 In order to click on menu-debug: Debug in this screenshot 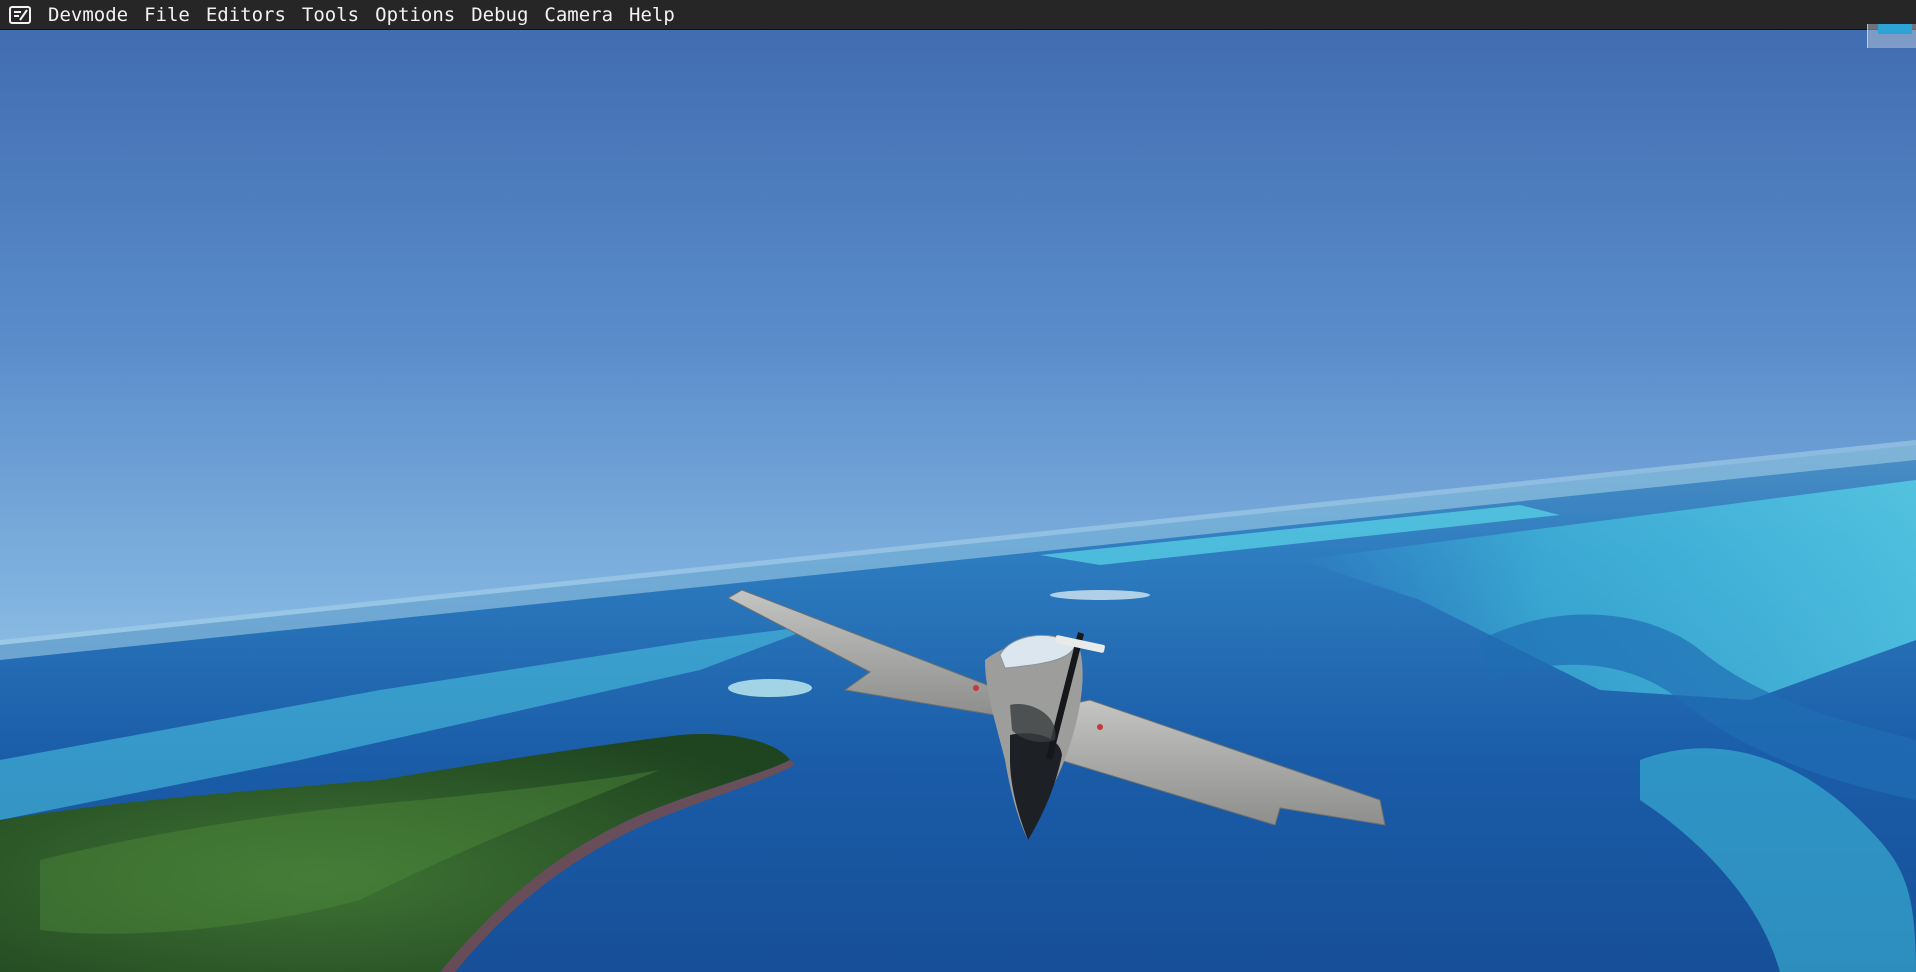, I will do `click(499, 15)`.